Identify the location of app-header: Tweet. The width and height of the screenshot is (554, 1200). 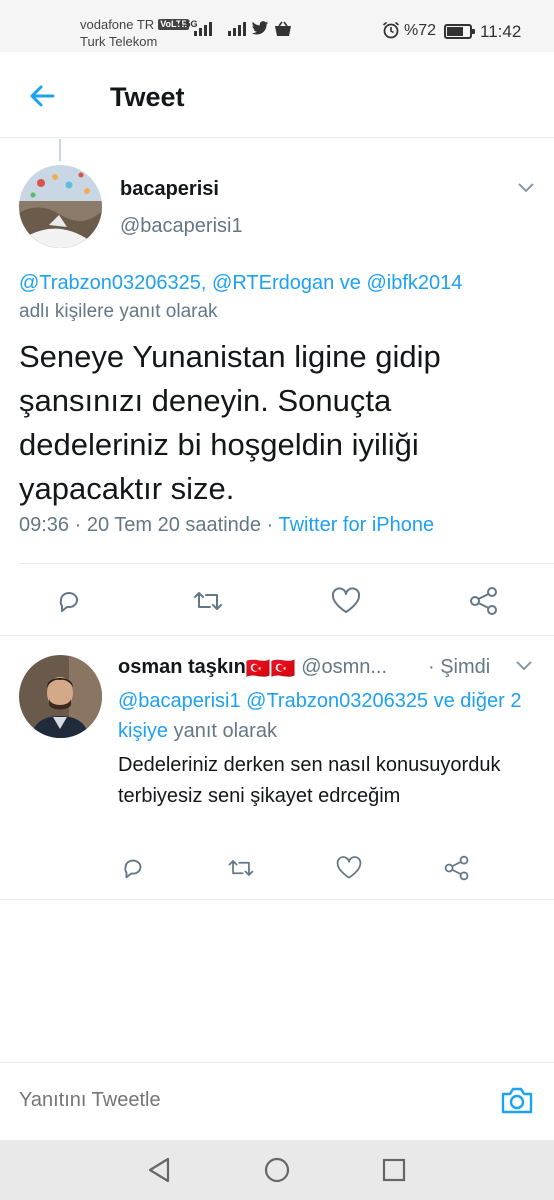
(277, 95).